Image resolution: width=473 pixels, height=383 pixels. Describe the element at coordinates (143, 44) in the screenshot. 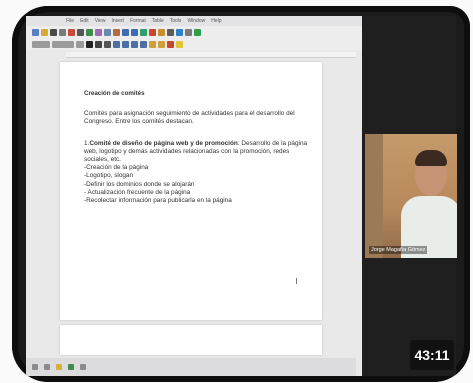

I see `justify-icon` at that location.